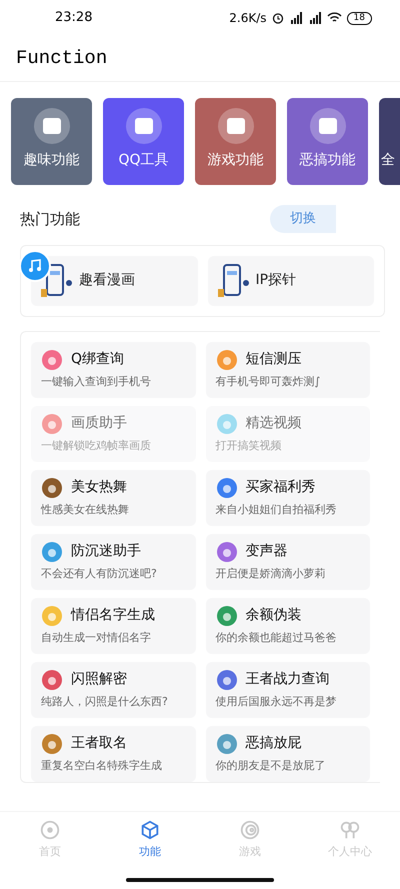 The height and width of the screenshot is (889, 400). I want to click on function-title: 王者战力查询, so click(288, 680).